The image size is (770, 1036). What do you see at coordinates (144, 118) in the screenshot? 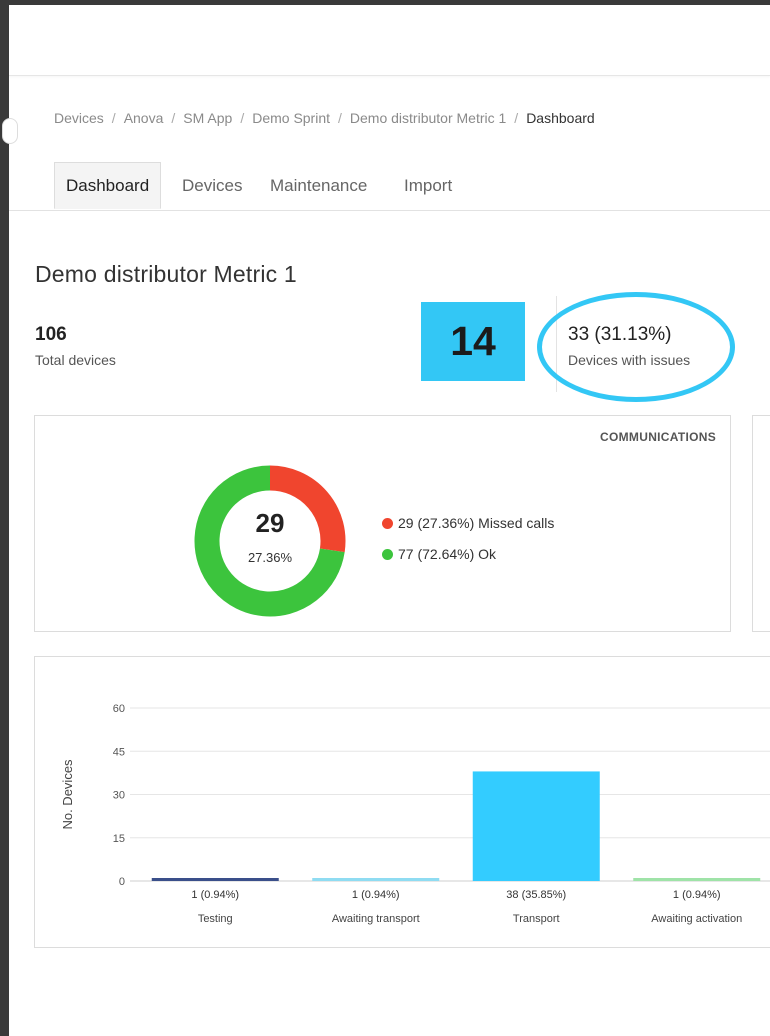
I see `breadcrumb-item-anova: Anova` at bounding box center [144, 118].